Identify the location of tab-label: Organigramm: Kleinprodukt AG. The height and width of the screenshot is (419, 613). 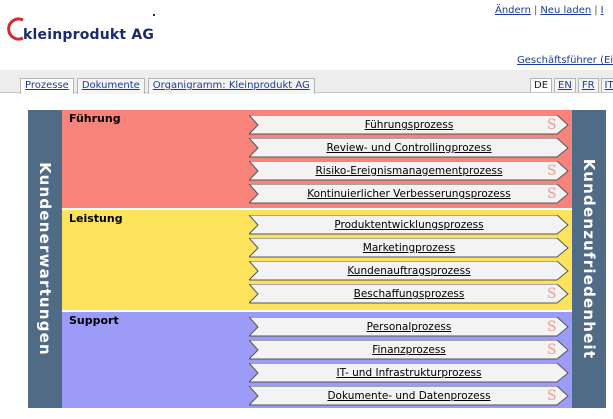
(231, 85).